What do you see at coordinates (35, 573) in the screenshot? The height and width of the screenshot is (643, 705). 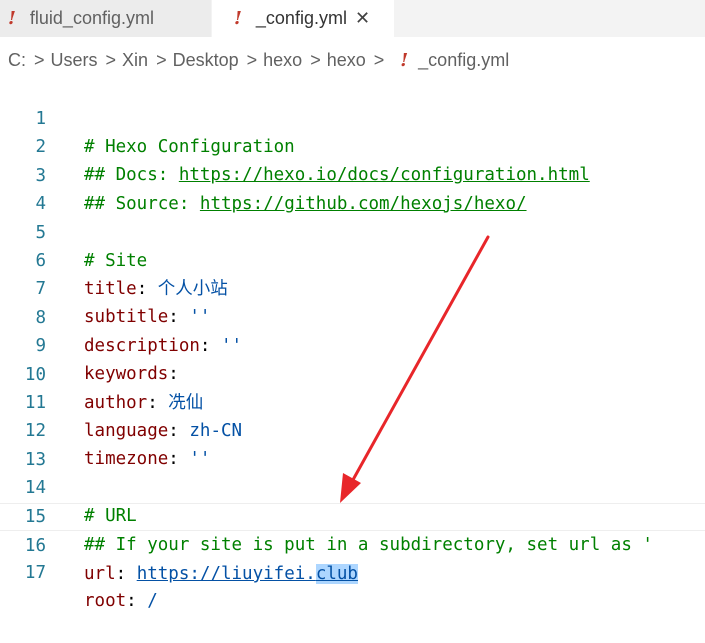 I see `line-number: 17` at bounding box center [35, 573].